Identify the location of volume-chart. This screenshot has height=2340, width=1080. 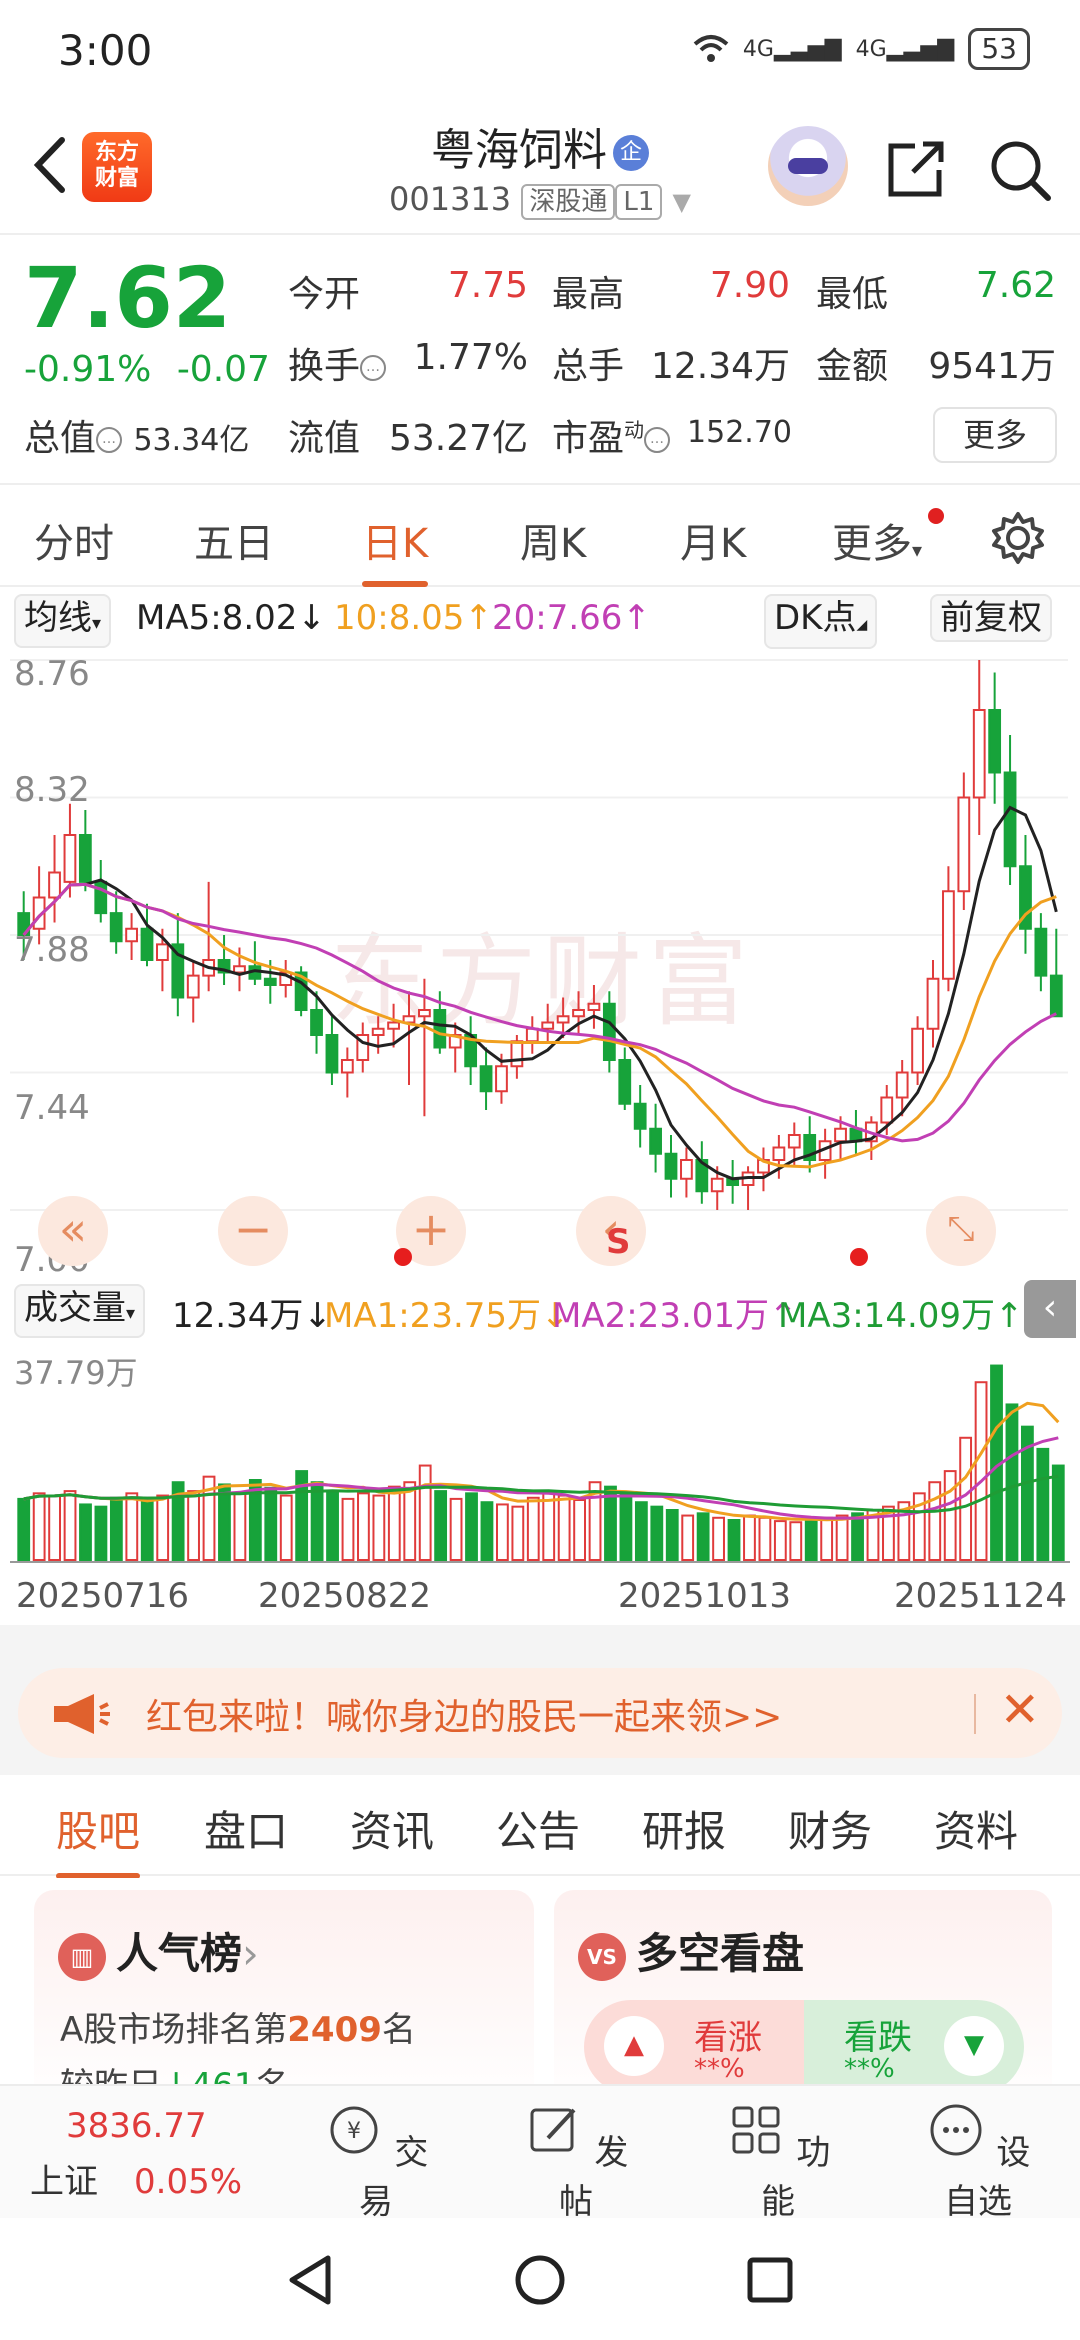
(540, 1453).